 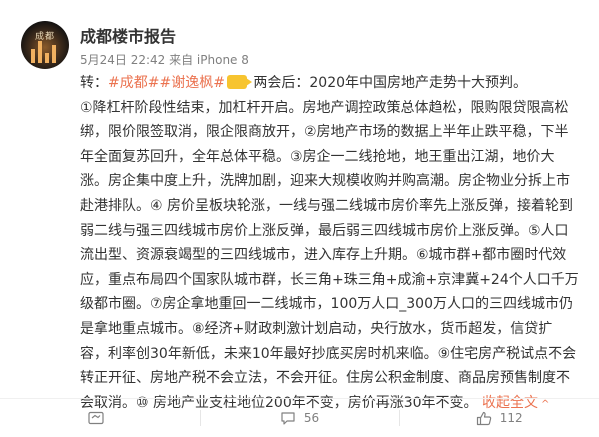 What do you see at coordinates (388, 83) in the screenshot?
I see `post-headline: 两会后：2020年中国房地产走势十大预判。` at bounding box center [388, 83].